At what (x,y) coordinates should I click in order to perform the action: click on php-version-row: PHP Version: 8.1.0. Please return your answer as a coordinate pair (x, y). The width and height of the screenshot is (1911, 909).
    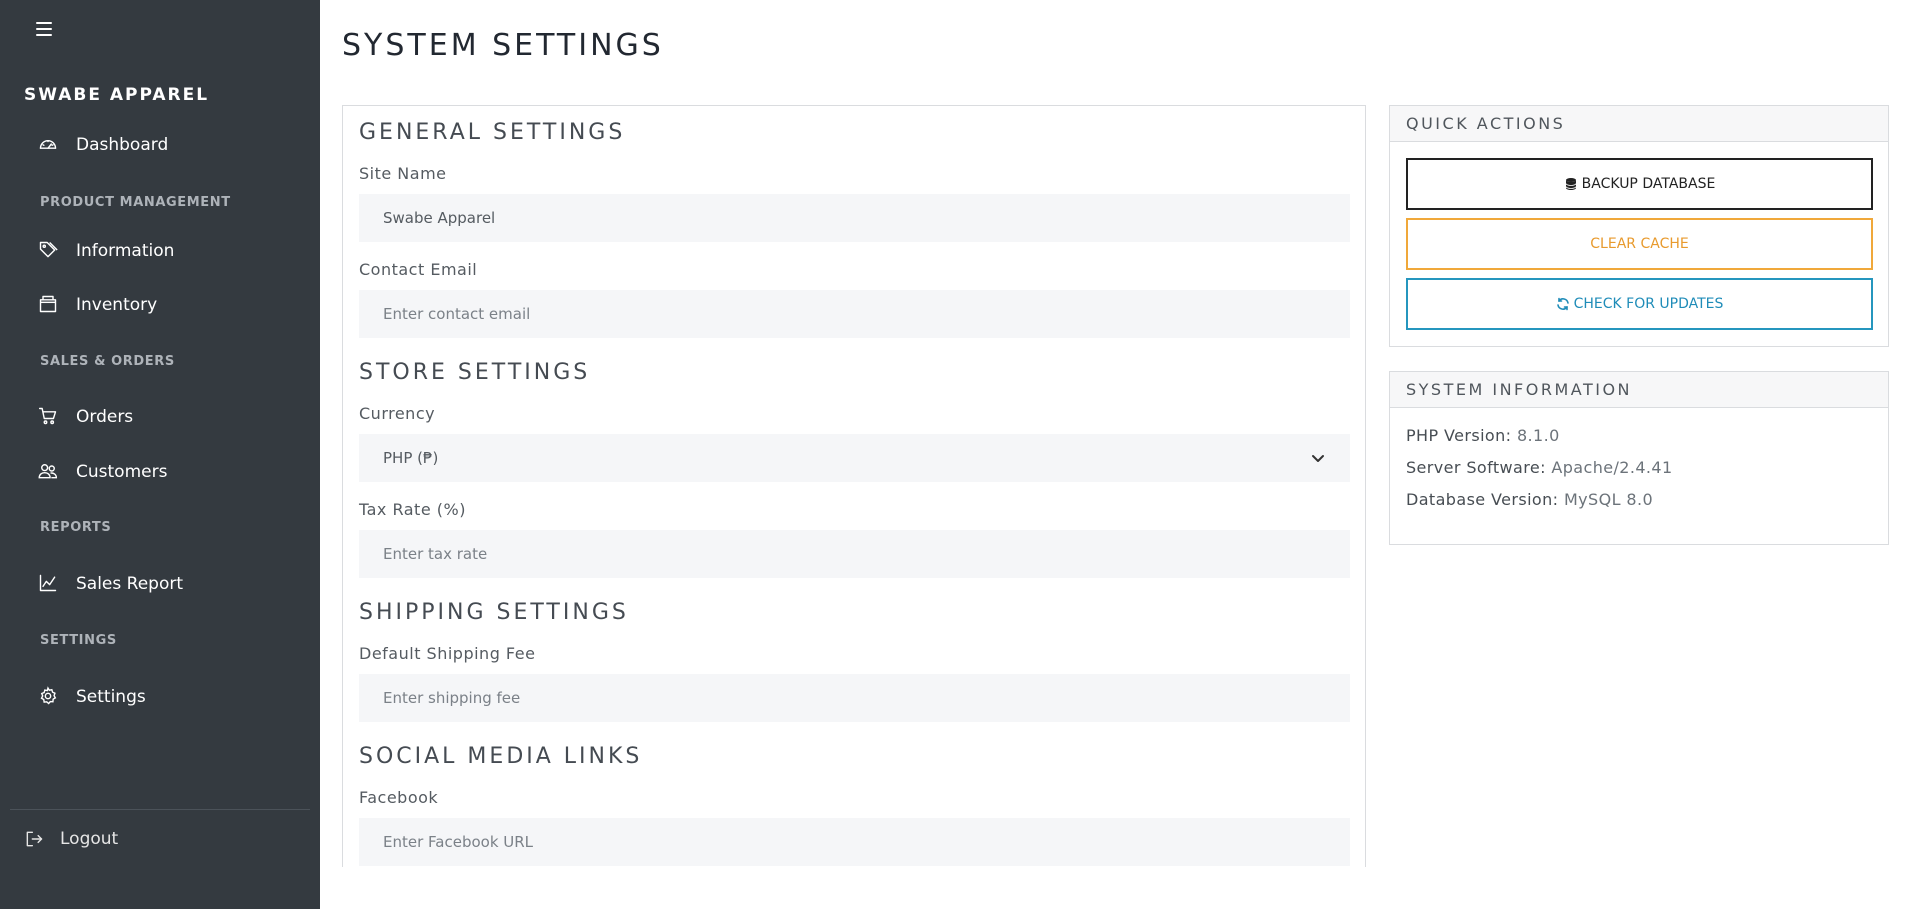
    Looking at the image, I should click on (1639, 435).